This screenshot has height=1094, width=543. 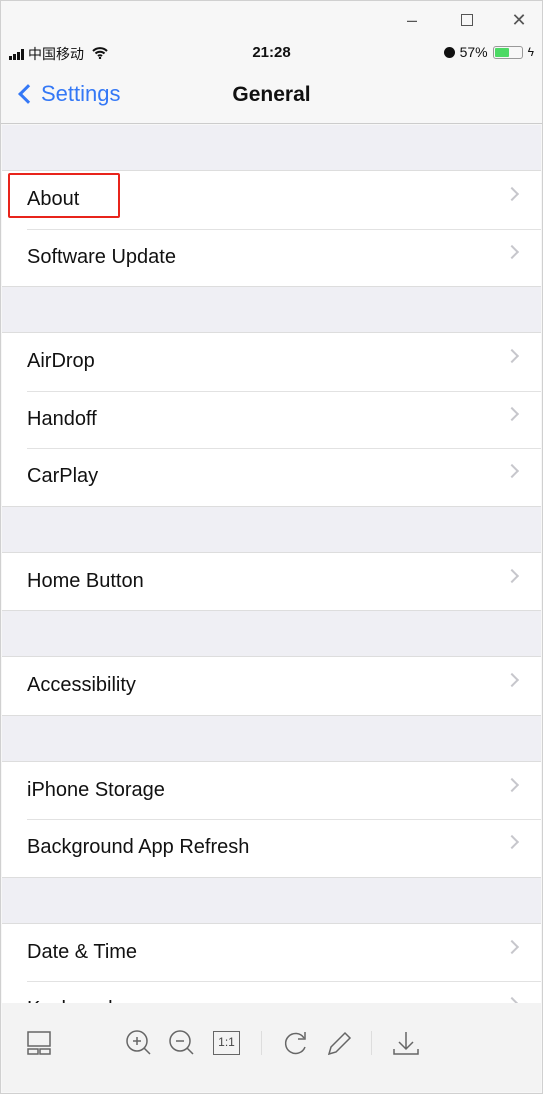 I want to click on thumbnail-layout-icon, so click(x=40, y=1043).